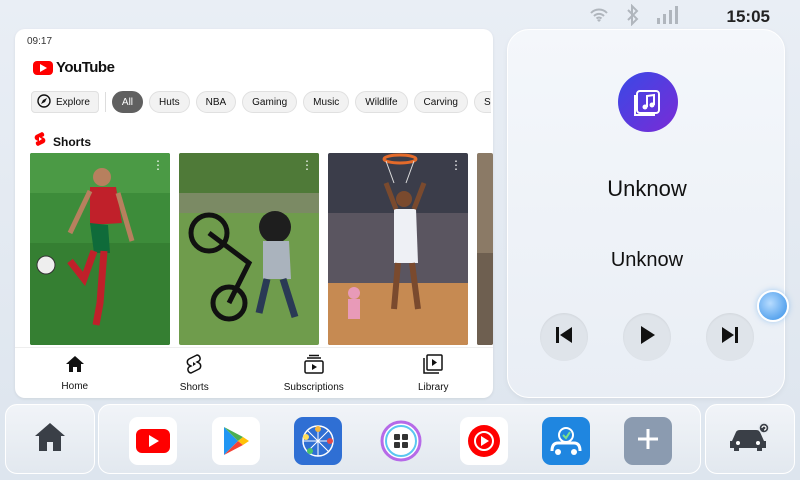 This screenshot has width=800, height=480. What do you see at coordinates (85, 67) in the screenshot?
I see `youtube-logo-text: YouTube` at bounding box center [85, 67].